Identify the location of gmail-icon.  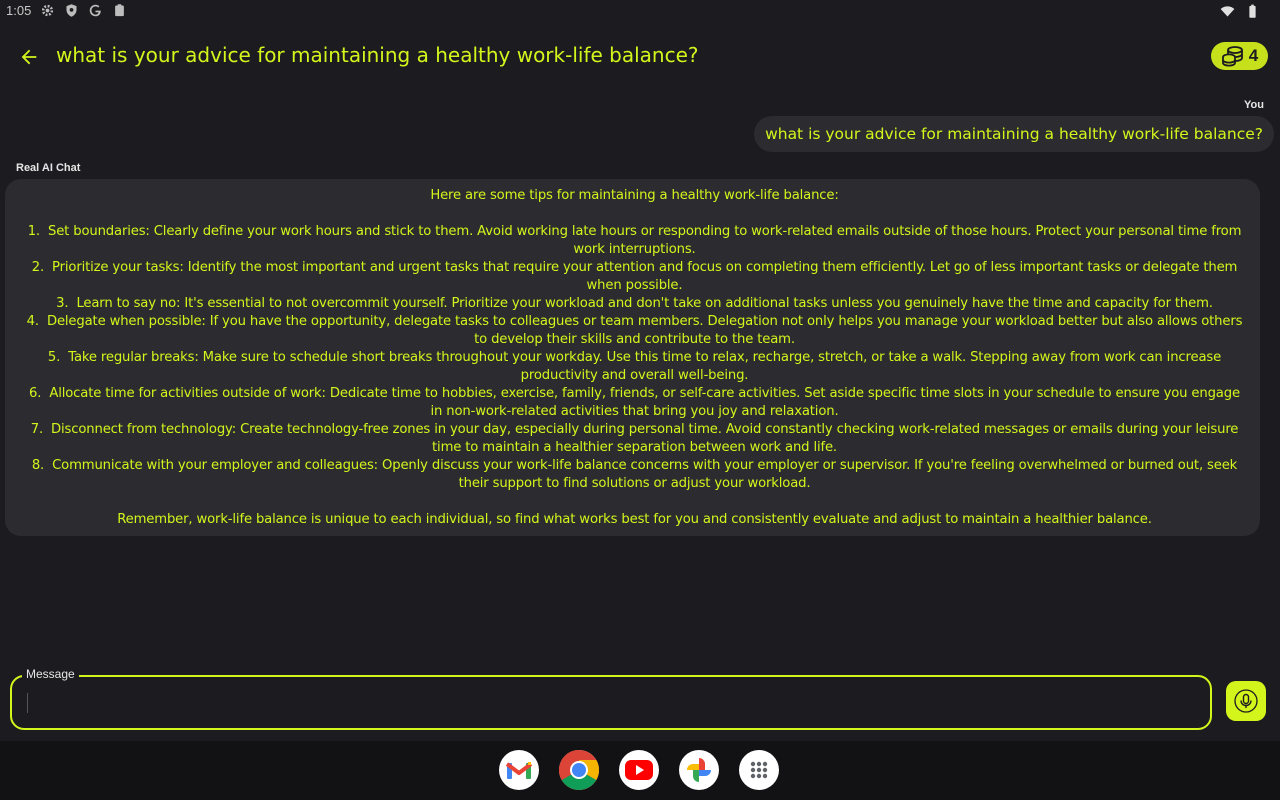
(519, 770).